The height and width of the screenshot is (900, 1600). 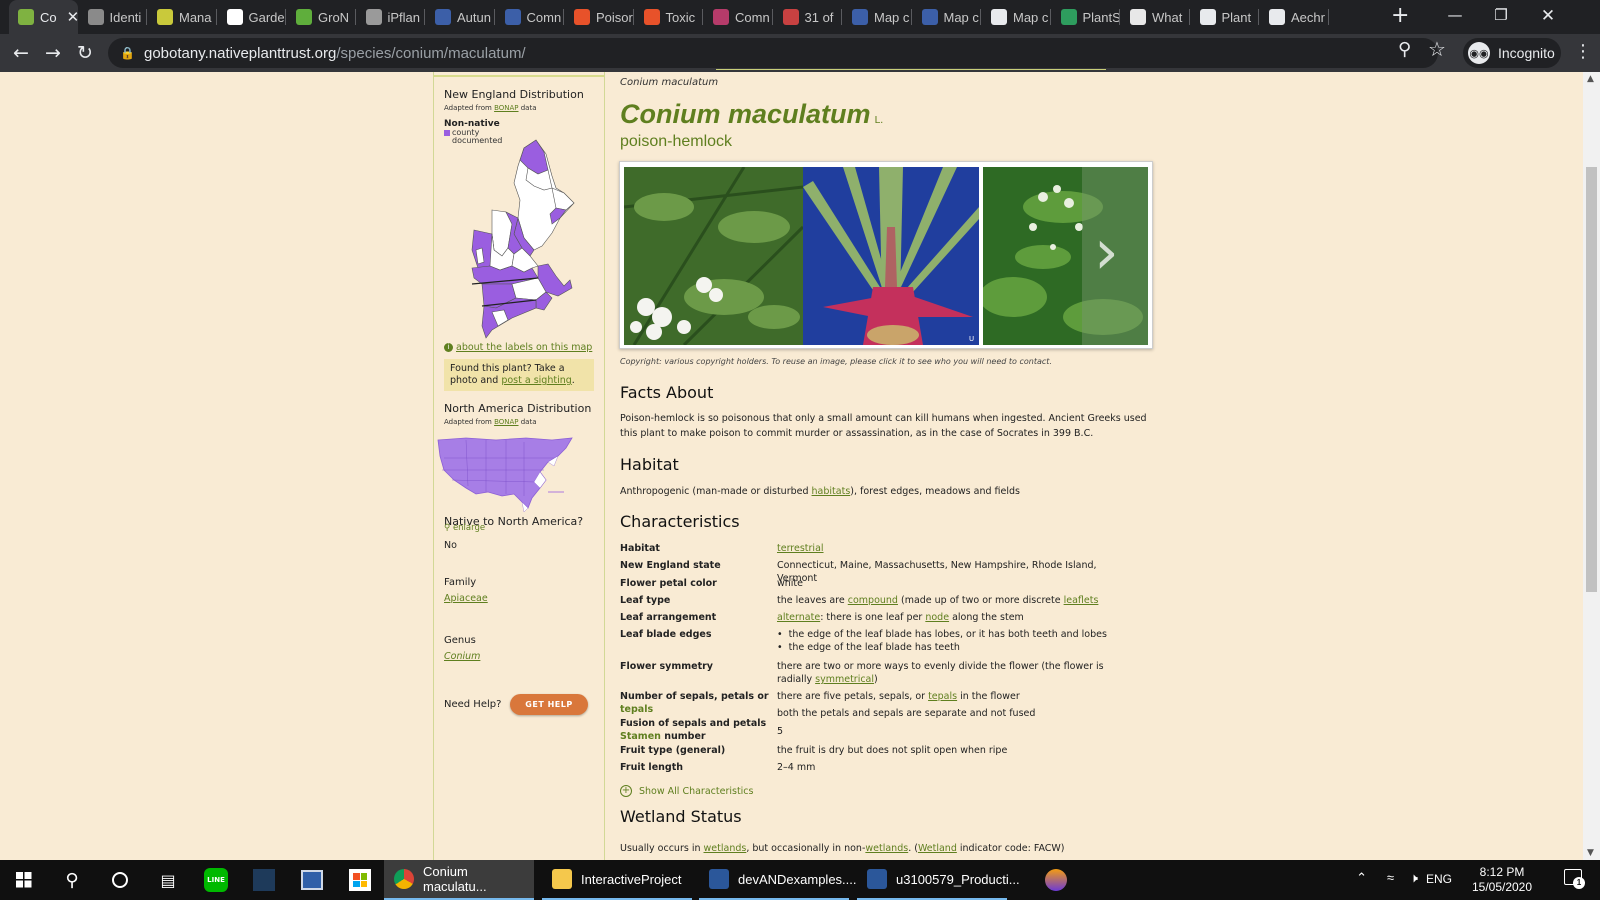 I want to click on incognito-badge: ◉◉ Incognito, so click(x=1512, y=53).